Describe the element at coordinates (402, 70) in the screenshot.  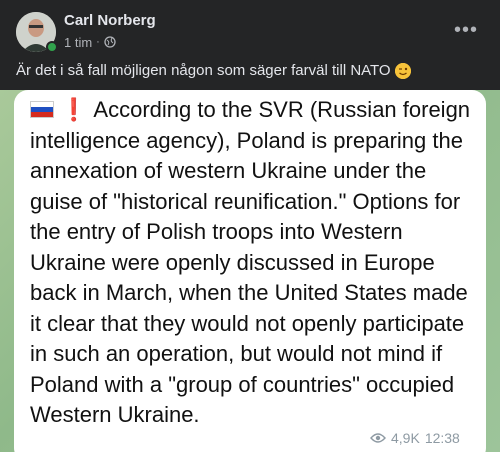
I see `winking-face-icon` at that location.